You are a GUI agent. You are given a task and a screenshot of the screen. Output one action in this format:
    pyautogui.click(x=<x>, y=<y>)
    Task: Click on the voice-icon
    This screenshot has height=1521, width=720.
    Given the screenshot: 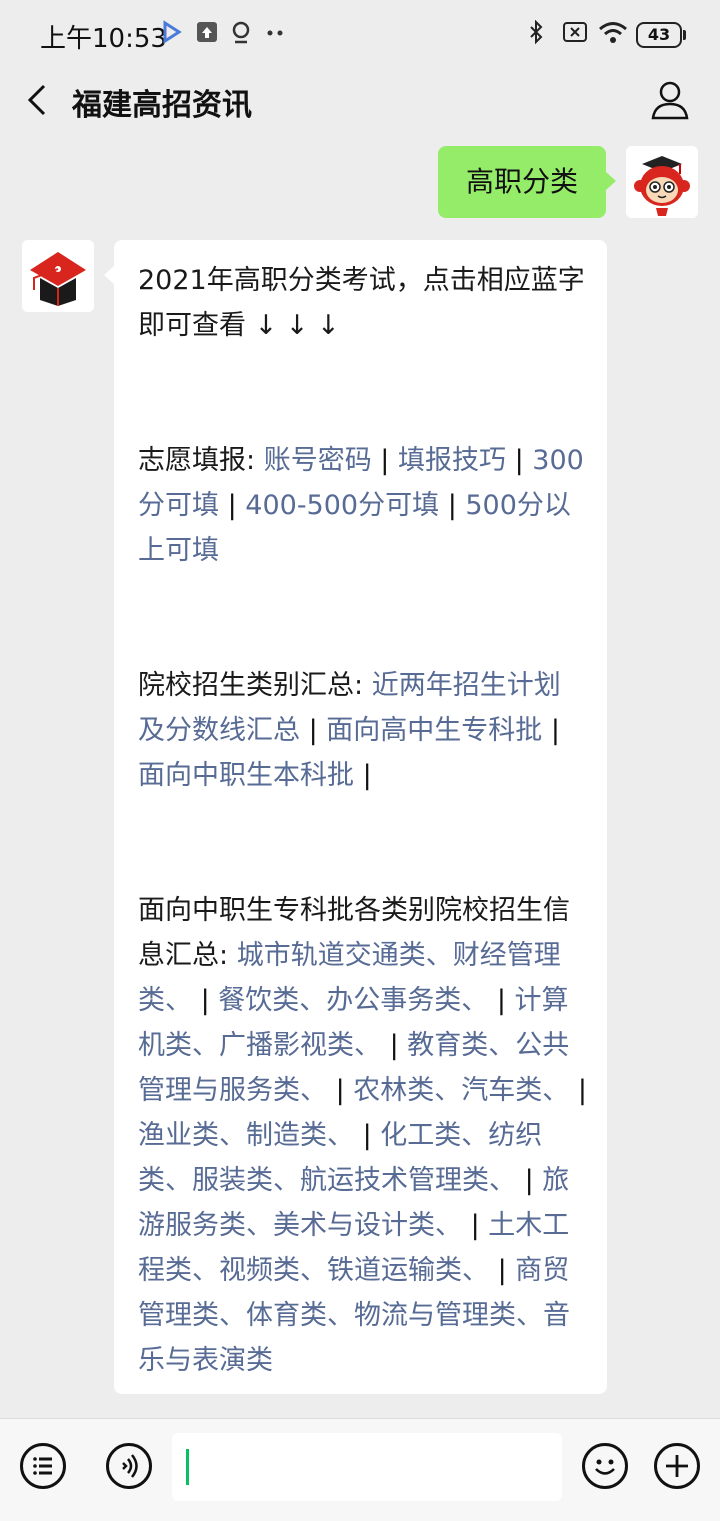 What is the action you would take?
    pyautogui.click(x=130, y=1466)
    